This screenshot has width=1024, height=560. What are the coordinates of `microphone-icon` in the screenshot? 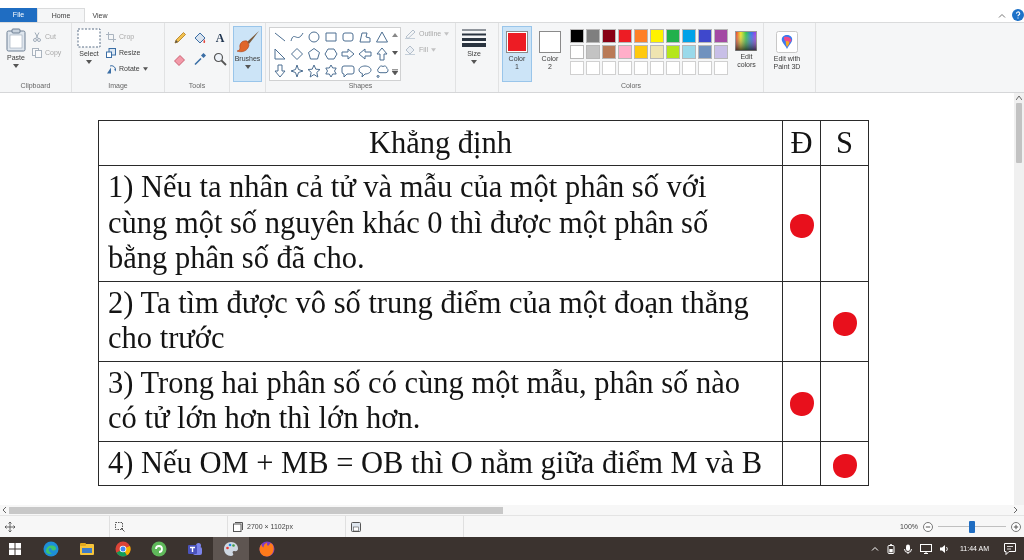 It's located at (907, 548).